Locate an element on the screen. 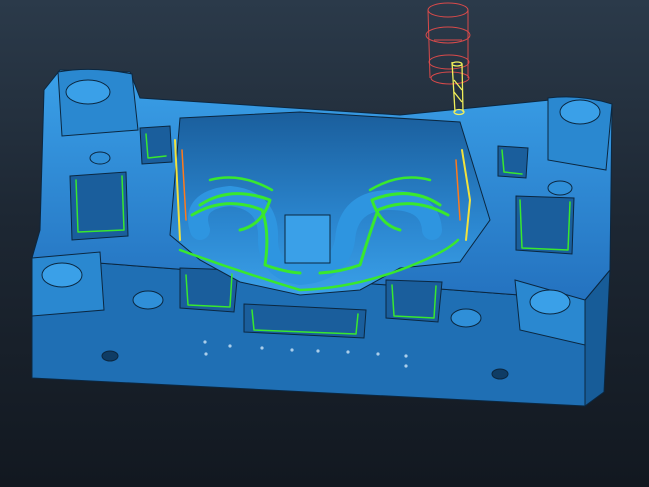 The width and height of the screenshot is (649, 487). end-mill-cutter-icon is located at coordinates (448, 59).